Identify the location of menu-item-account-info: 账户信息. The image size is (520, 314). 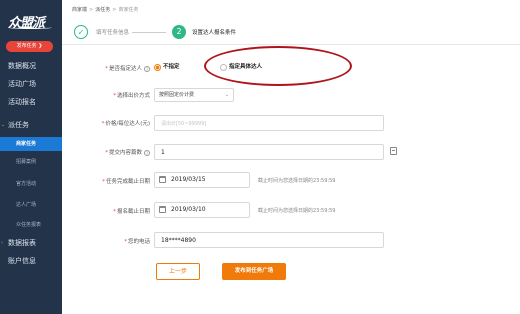
(31, 261).